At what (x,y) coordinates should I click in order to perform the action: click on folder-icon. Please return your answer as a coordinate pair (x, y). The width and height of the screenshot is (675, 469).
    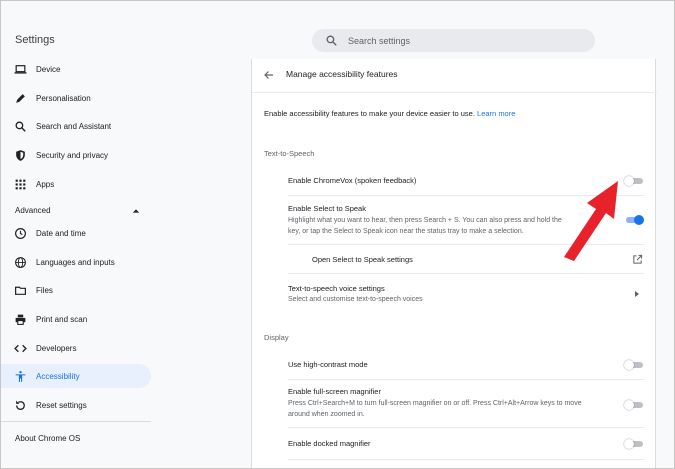
    Looking at the image, I should click on (20, 290).